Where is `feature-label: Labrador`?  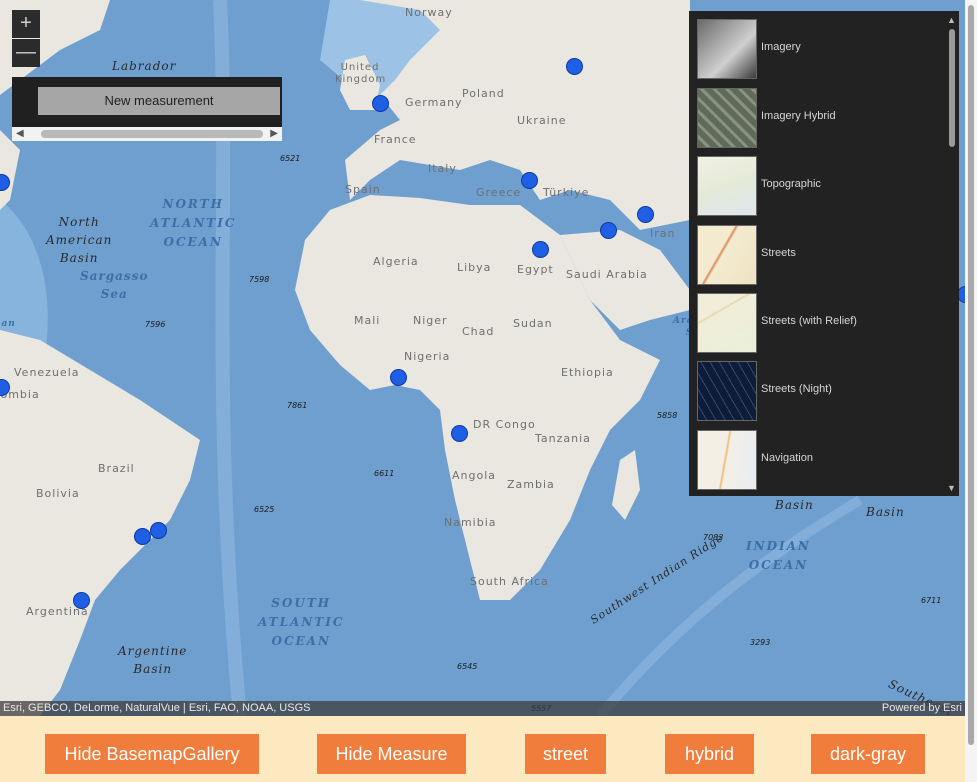 feature-label: Labrador is located at coordinates (144, 66).